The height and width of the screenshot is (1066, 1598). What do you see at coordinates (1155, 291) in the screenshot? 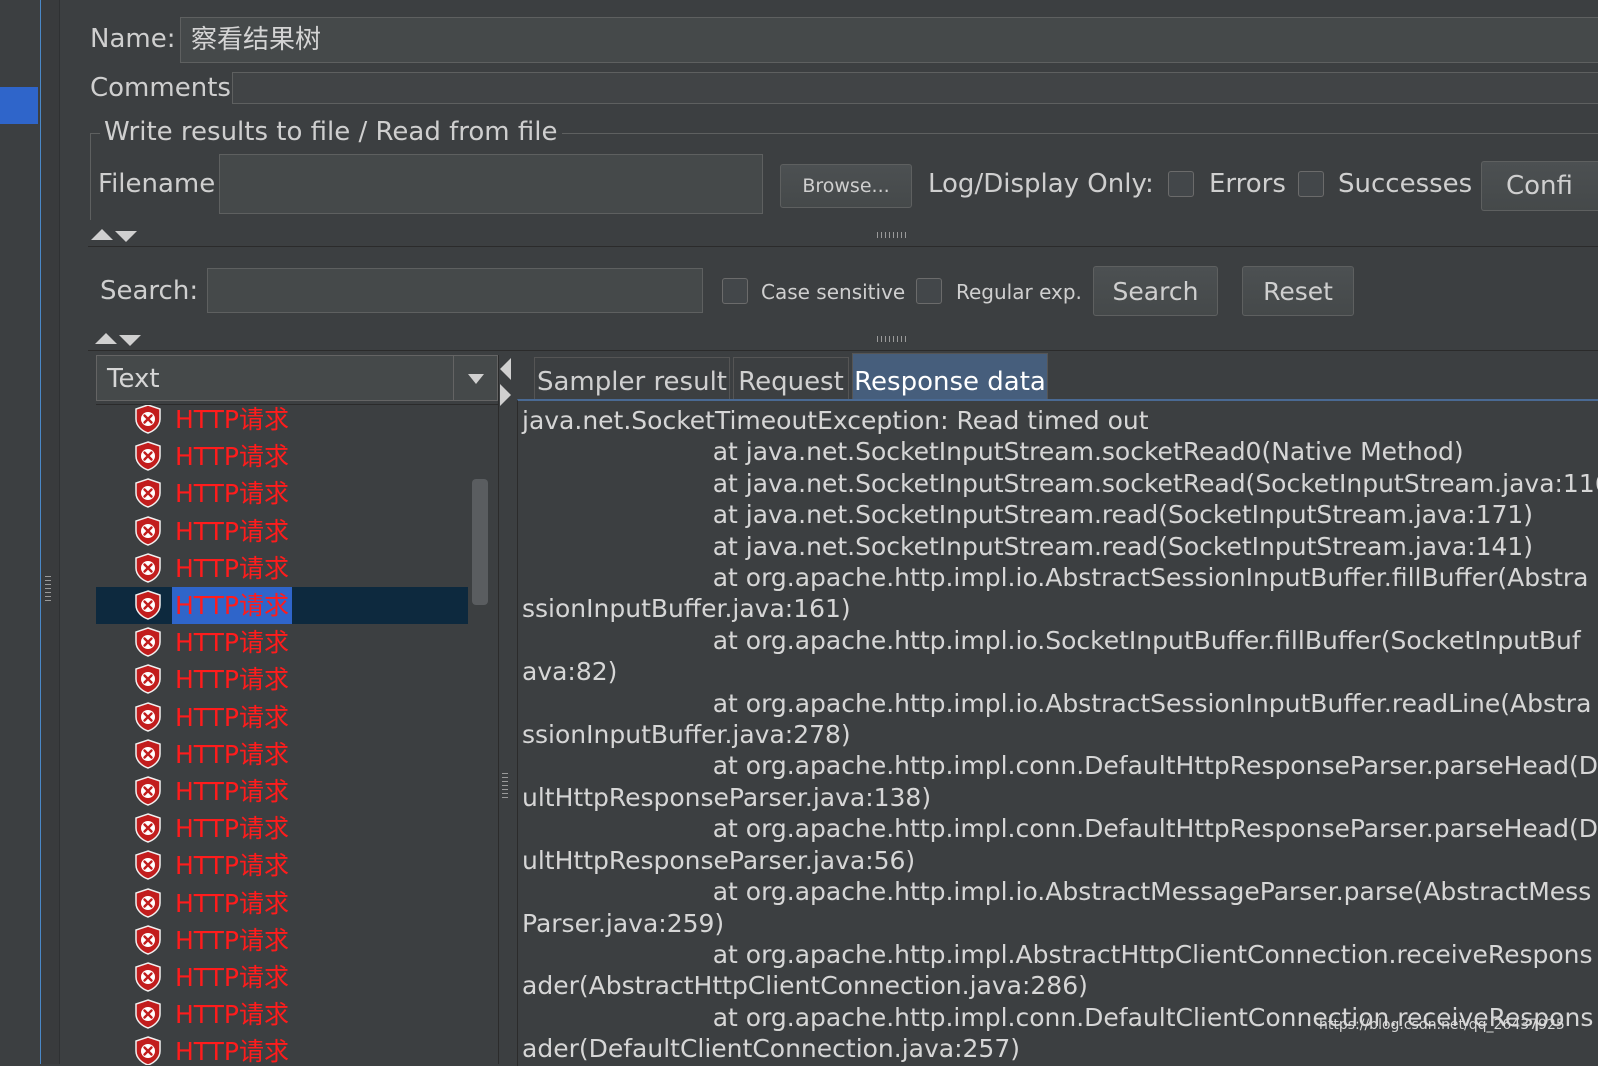
I see `search-button: Search` at bounding box center [1155, 291].